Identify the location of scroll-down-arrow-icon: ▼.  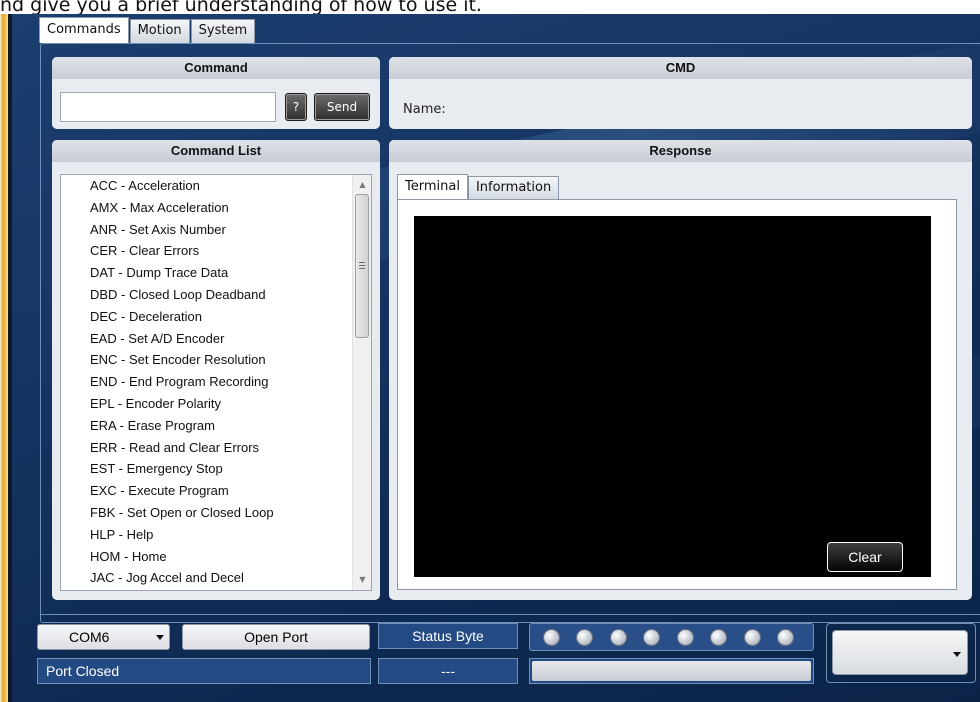
(362, 580).